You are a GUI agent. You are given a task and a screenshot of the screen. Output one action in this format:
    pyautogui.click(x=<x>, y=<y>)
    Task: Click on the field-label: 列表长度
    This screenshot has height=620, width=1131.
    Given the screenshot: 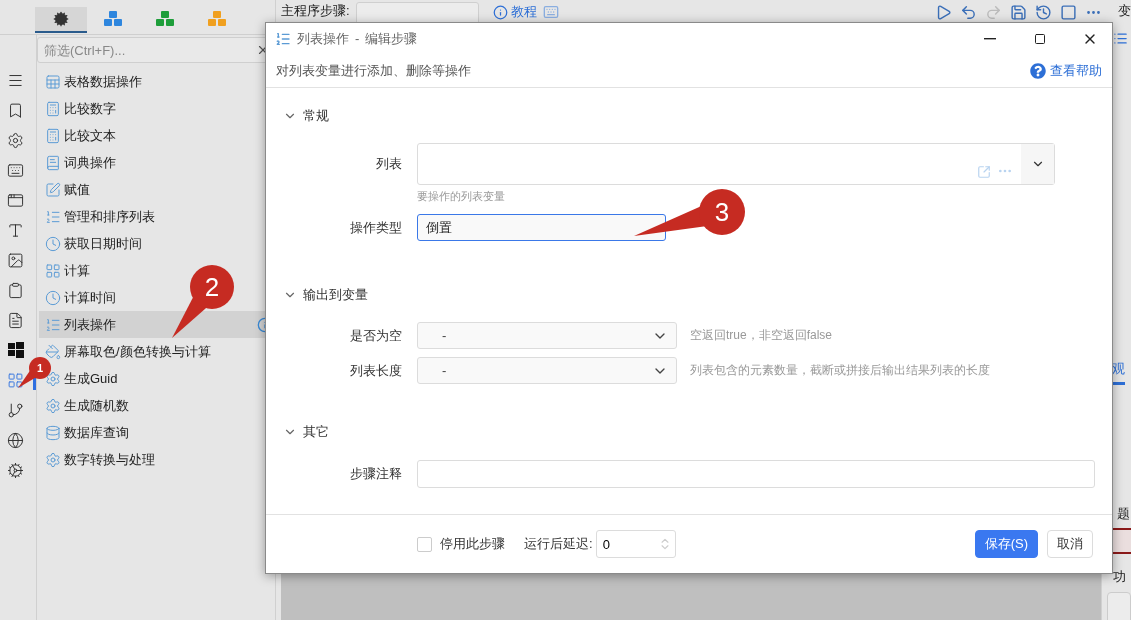 What is the action you would take?
    pyautogui.click(x=376, y=371)
    